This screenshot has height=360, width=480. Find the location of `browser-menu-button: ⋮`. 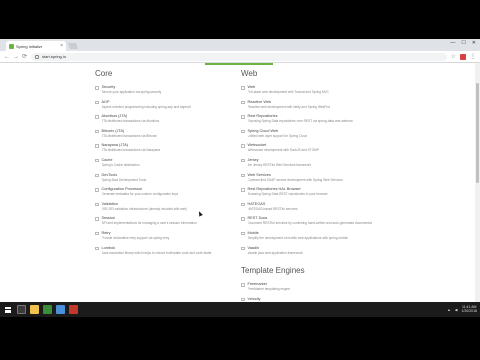

browser-menu-button: ⋮ is located at coordinates (473, 56).